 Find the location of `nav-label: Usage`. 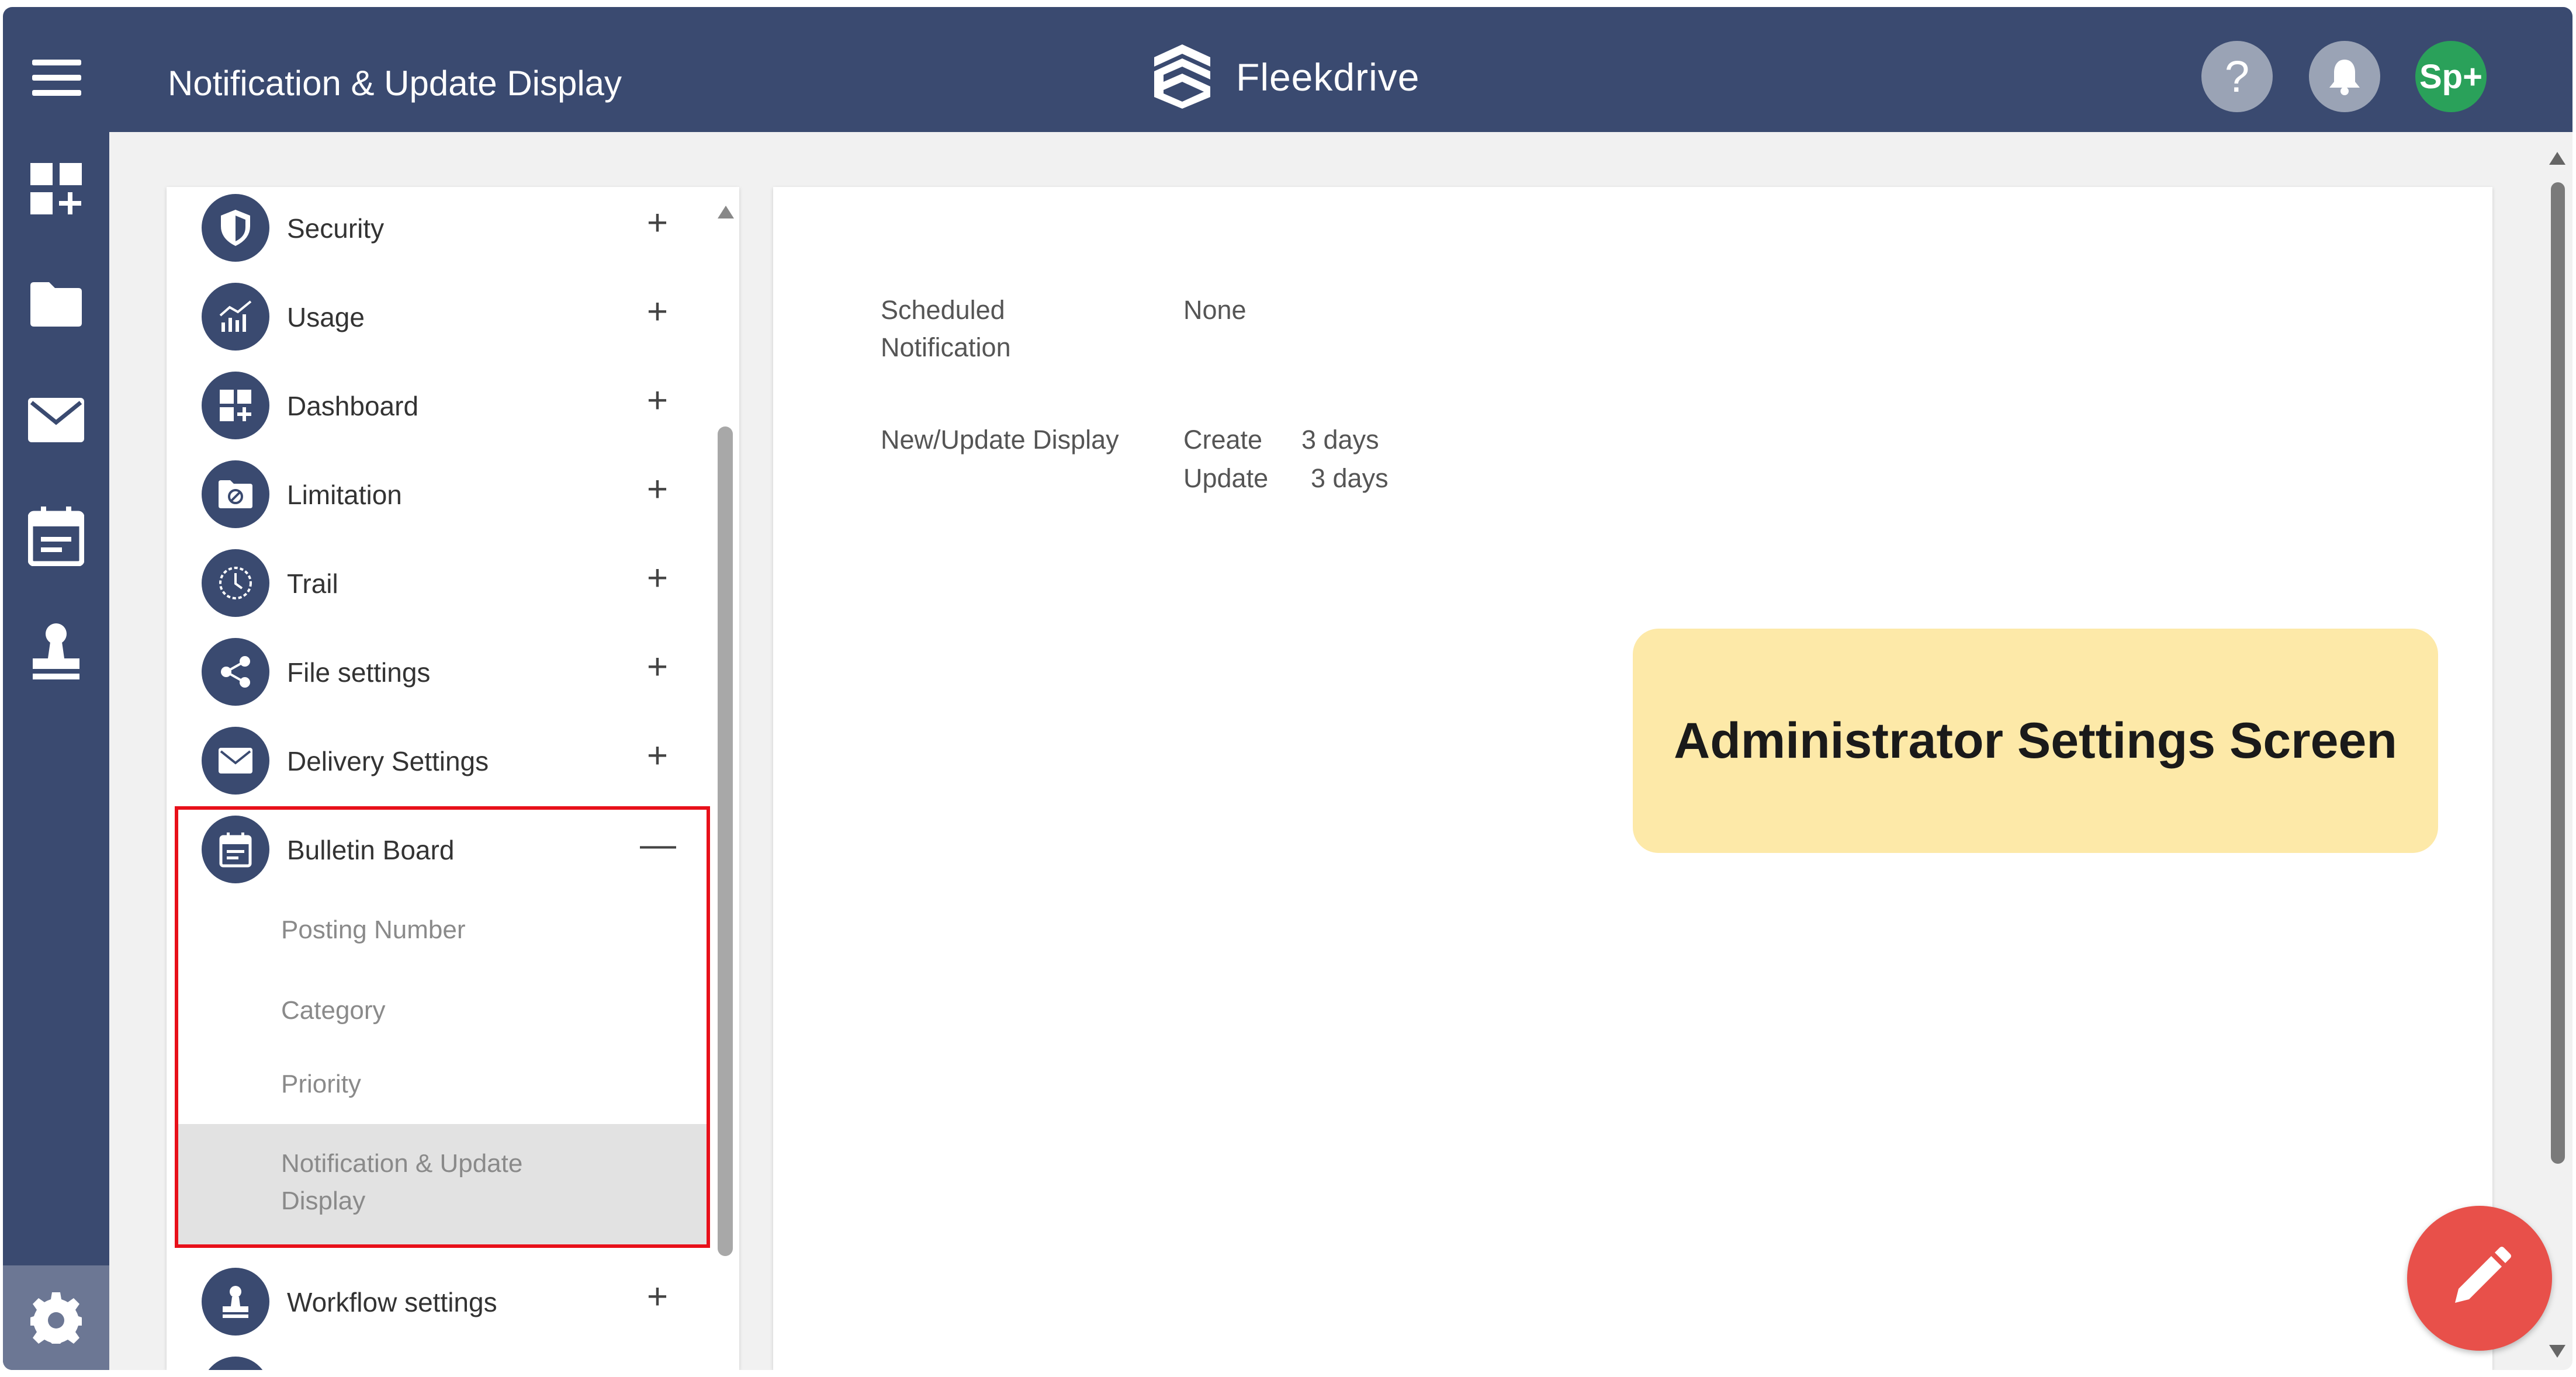

nav-label: Usage is located at coordinates (326, 317).